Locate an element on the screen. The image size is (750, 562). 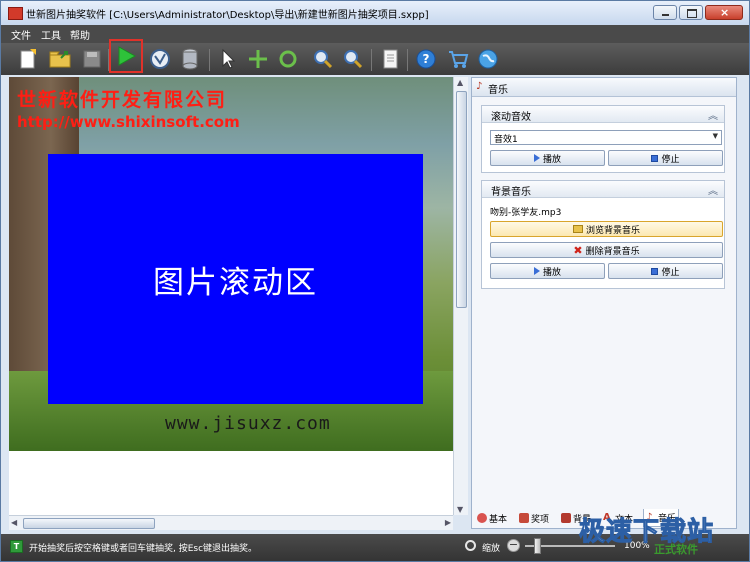
move-tool-button is located at coordinates (258, 59).